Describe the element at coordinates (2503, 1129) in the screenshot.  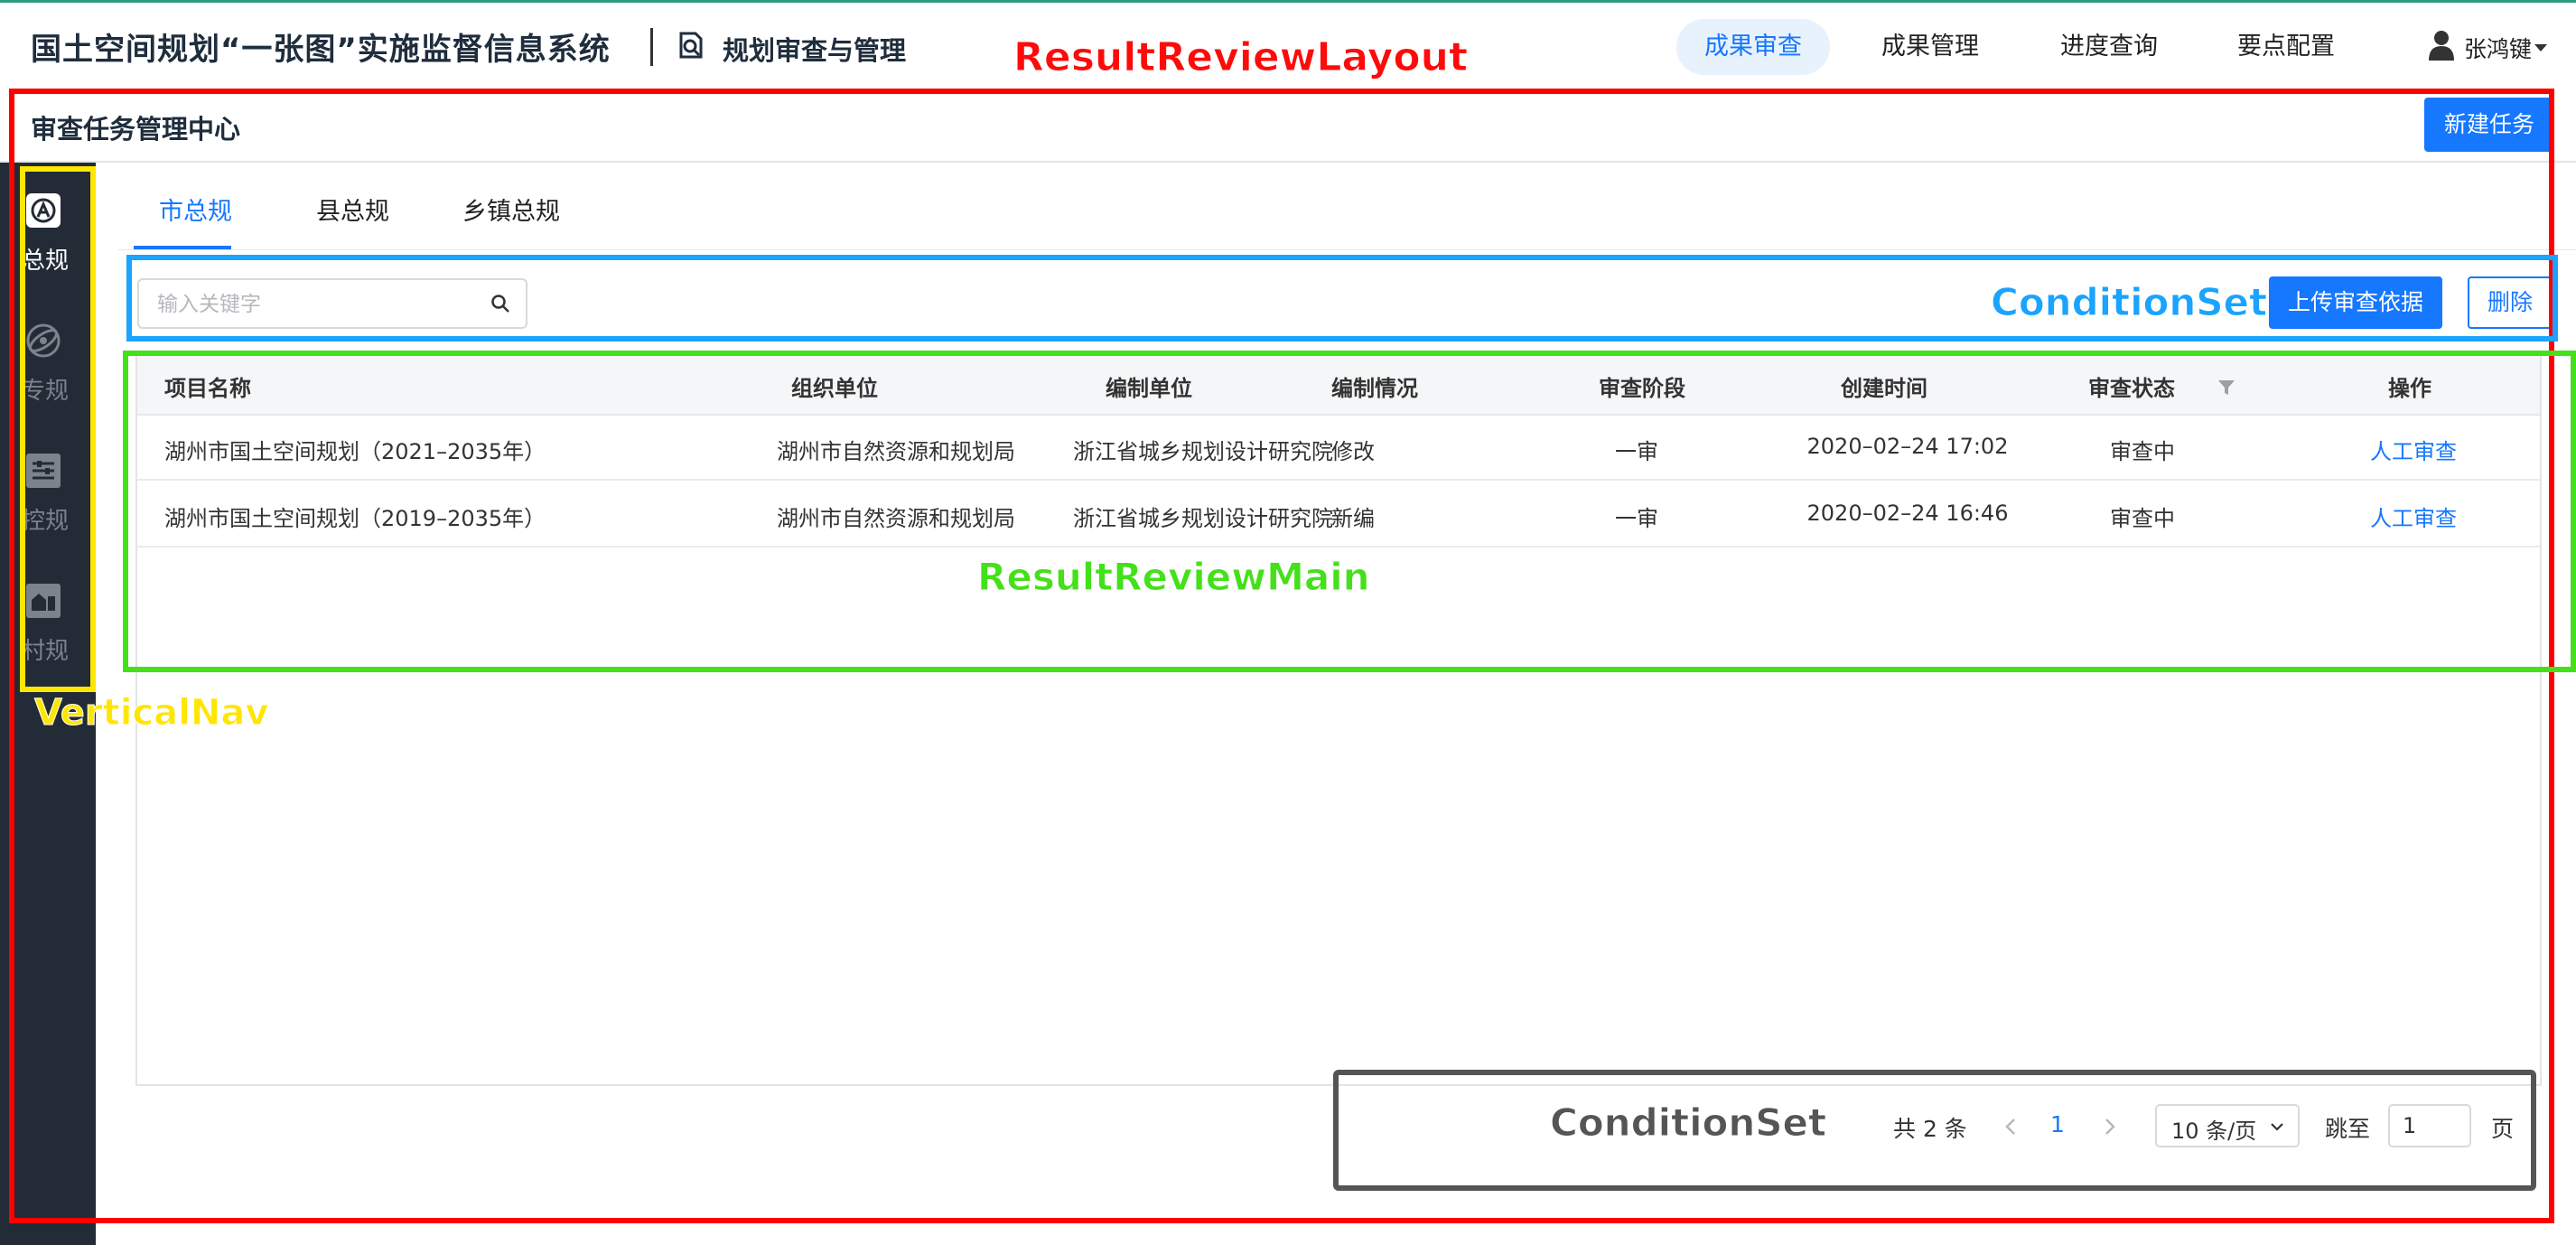
I see `pagination-page-suffix: 页` at that location.